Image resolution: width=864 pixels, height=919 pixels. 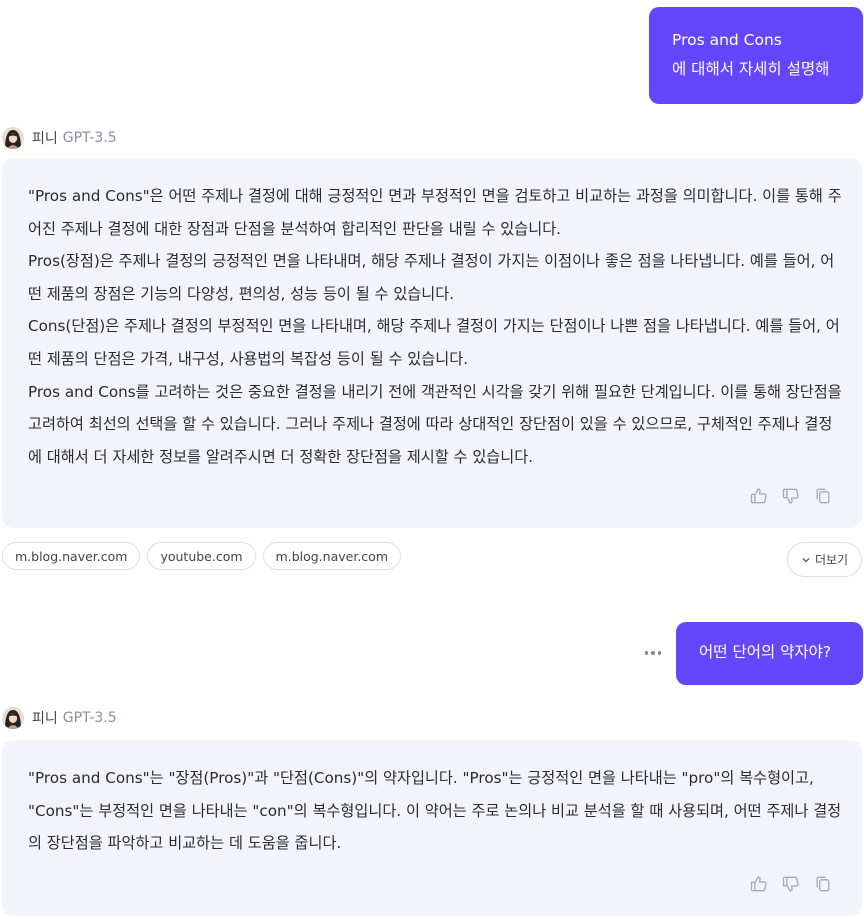 What do you see at coordinates (831, 560) in the screenshot?
I see `more-label: 더보기` at bounding box center [831, 560].